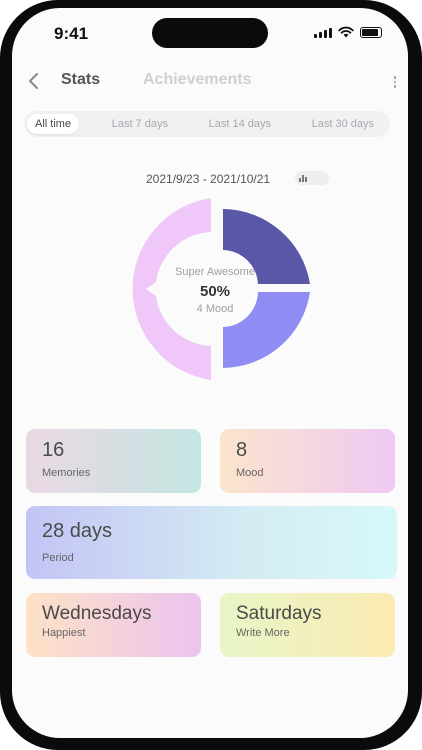  I want to click on top-mood-count: 4 Mood, so click(215, 309).